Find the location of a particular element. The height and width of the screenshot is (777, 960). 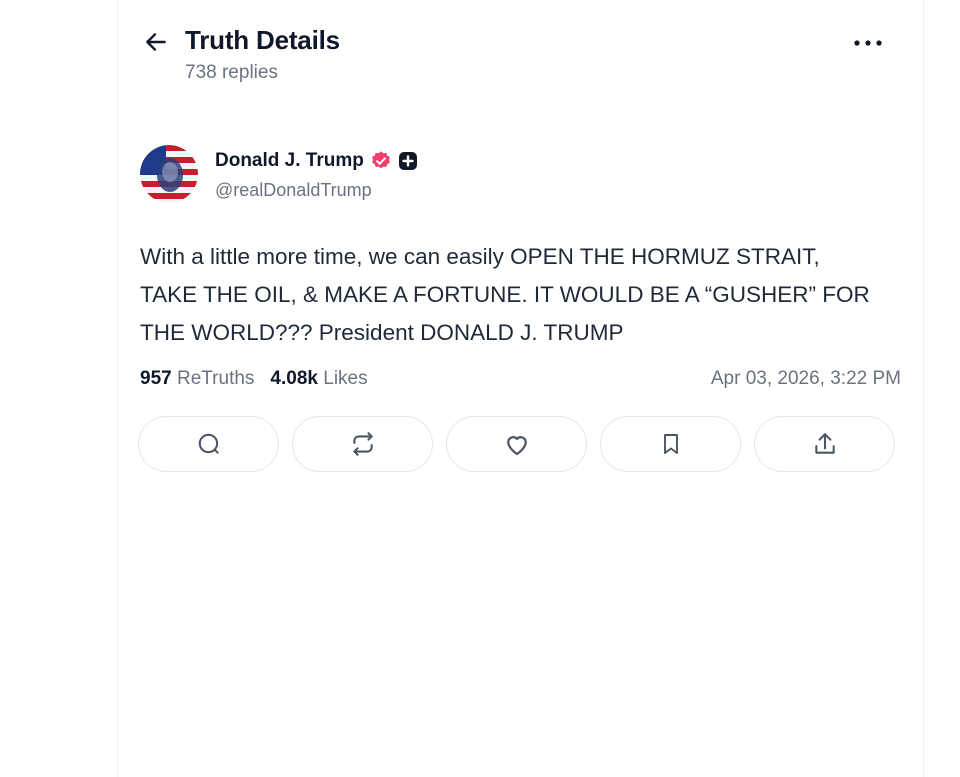

likes-stat: 4.08k Likes is located at coordinates (318, 379).